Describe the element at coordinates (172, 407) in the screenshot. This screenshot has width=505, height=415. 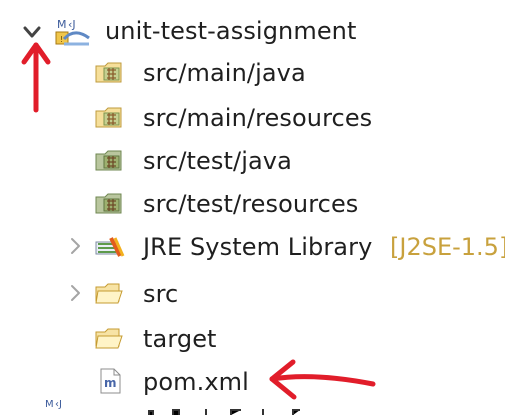
I see `maven-project-icon: M ‹J` at that location.